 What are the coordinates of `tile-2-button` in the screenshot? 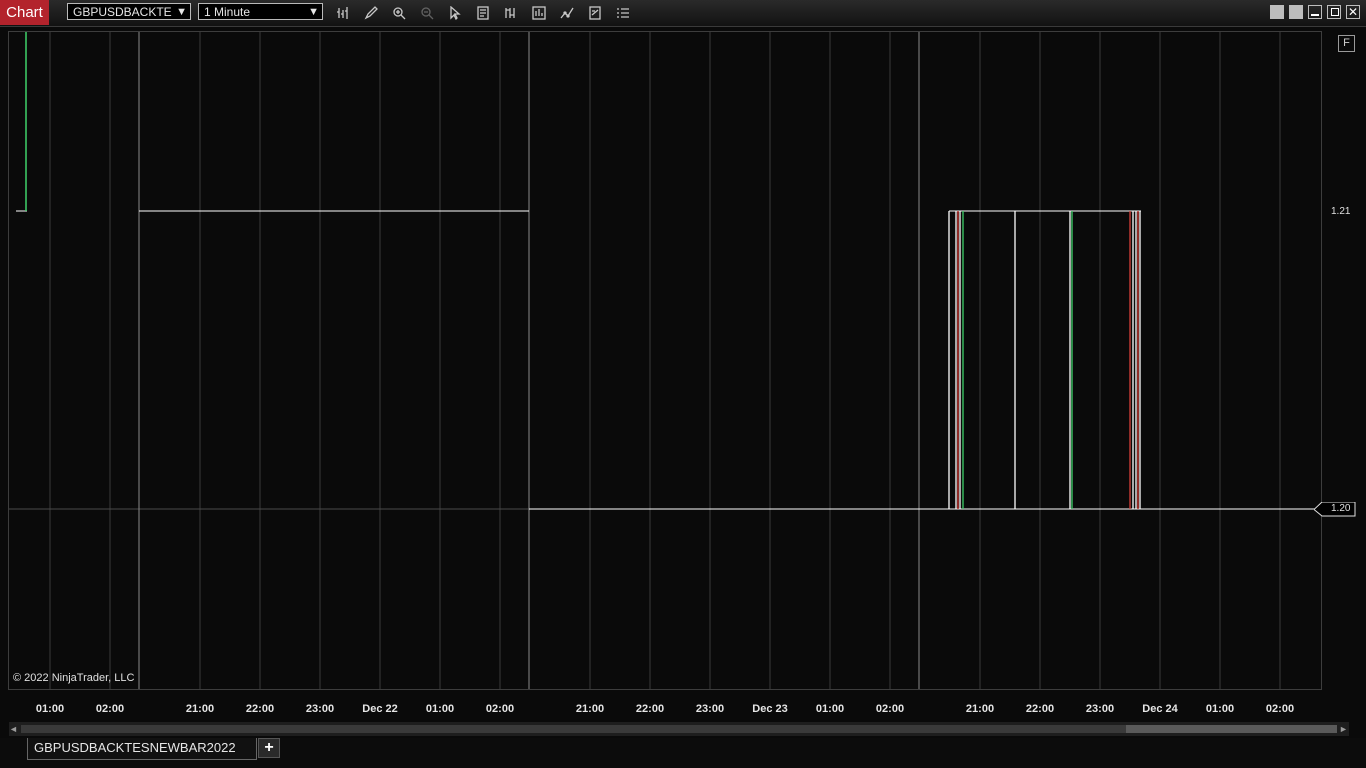 It's located at (1296, 12).